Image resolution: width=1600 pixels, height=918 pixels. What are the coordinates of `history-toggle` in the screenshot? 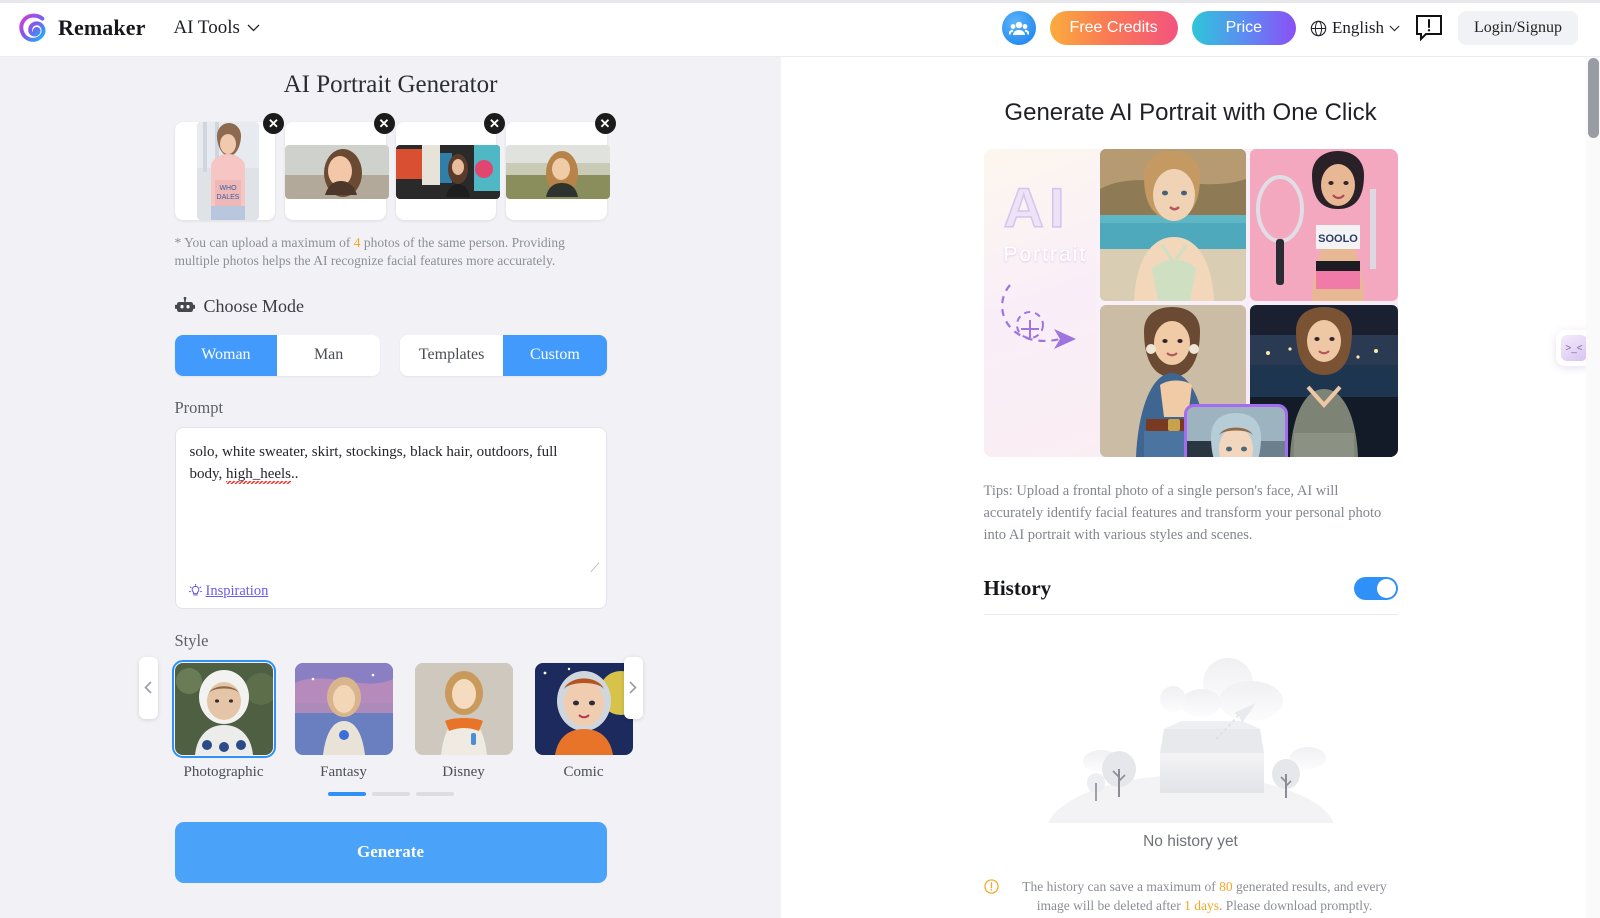 It's located at (1375, 589).